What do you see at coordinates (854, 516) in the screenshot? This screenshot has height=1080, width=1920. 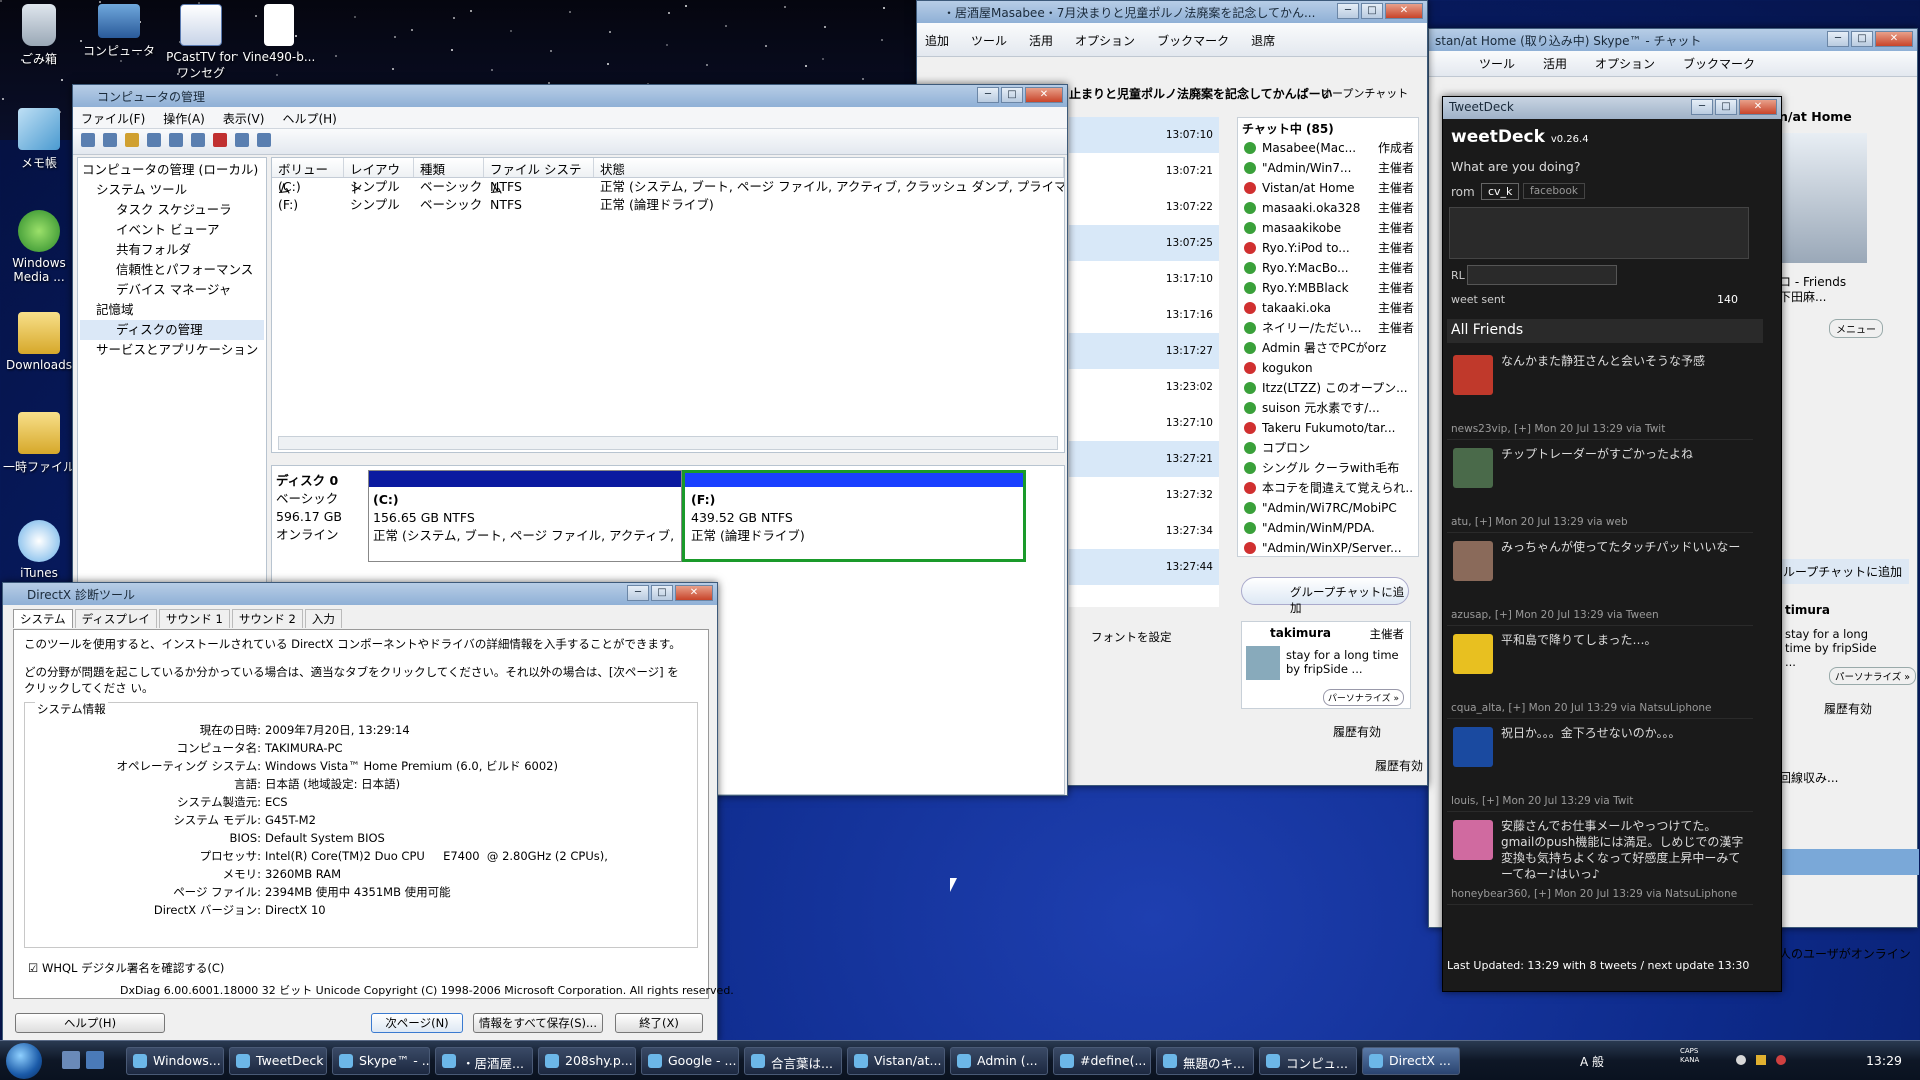 I see `partition-f: (F:) 439.52 GB NTFS 正常 (論理ドライブ)` at bounding box center [854, 516].